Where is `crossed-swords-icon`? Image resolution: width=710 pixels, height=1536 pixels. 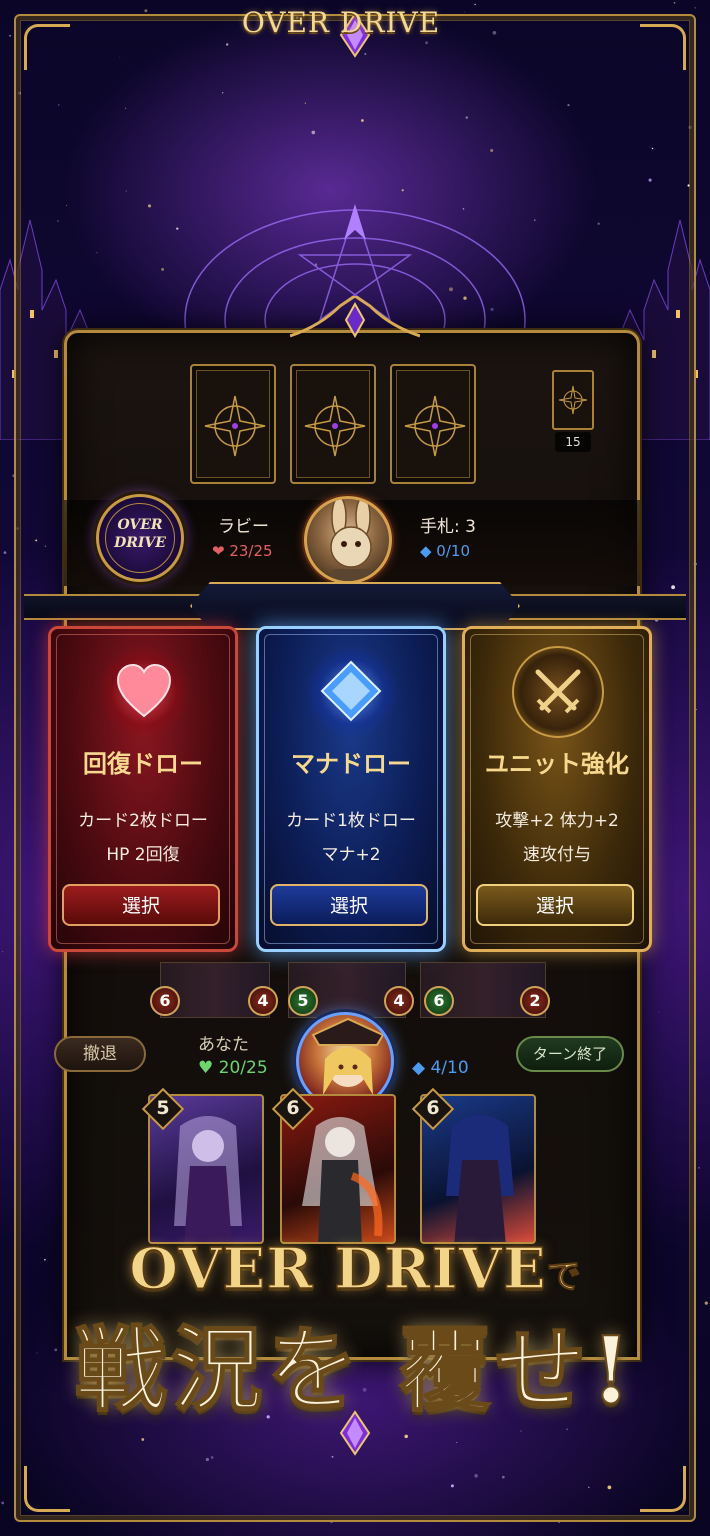 crossed-swords-icon is located at coordinates (558, 691).